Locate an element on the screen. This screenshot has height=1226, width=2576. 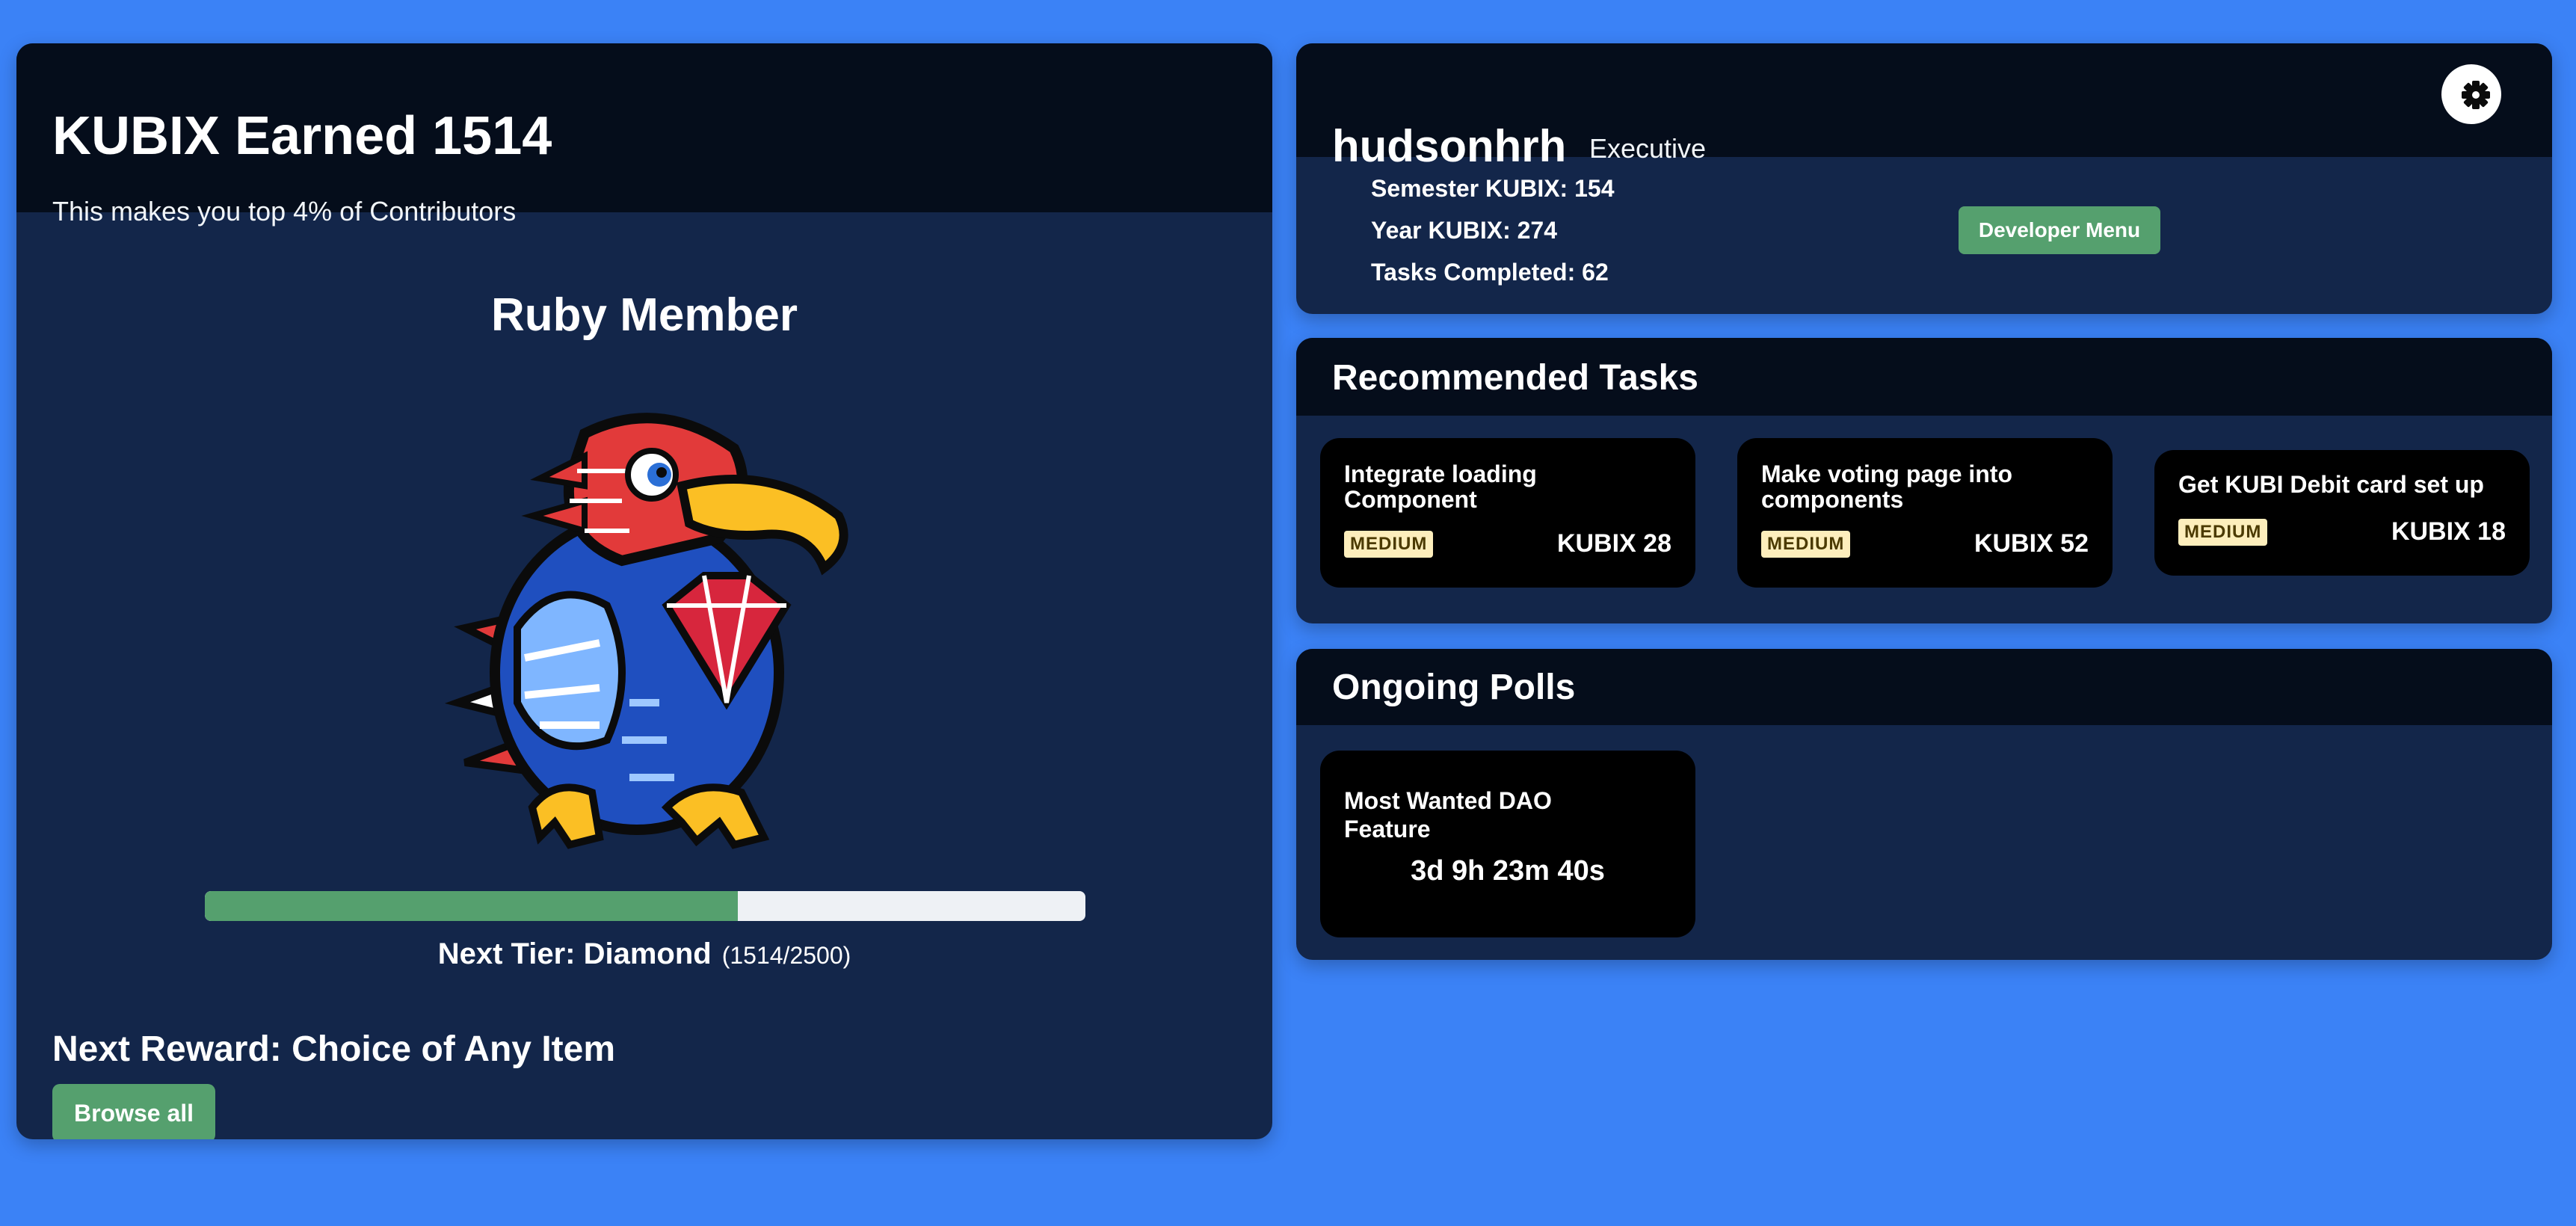
user-role: Executive is located at coordinates (1648, 148).